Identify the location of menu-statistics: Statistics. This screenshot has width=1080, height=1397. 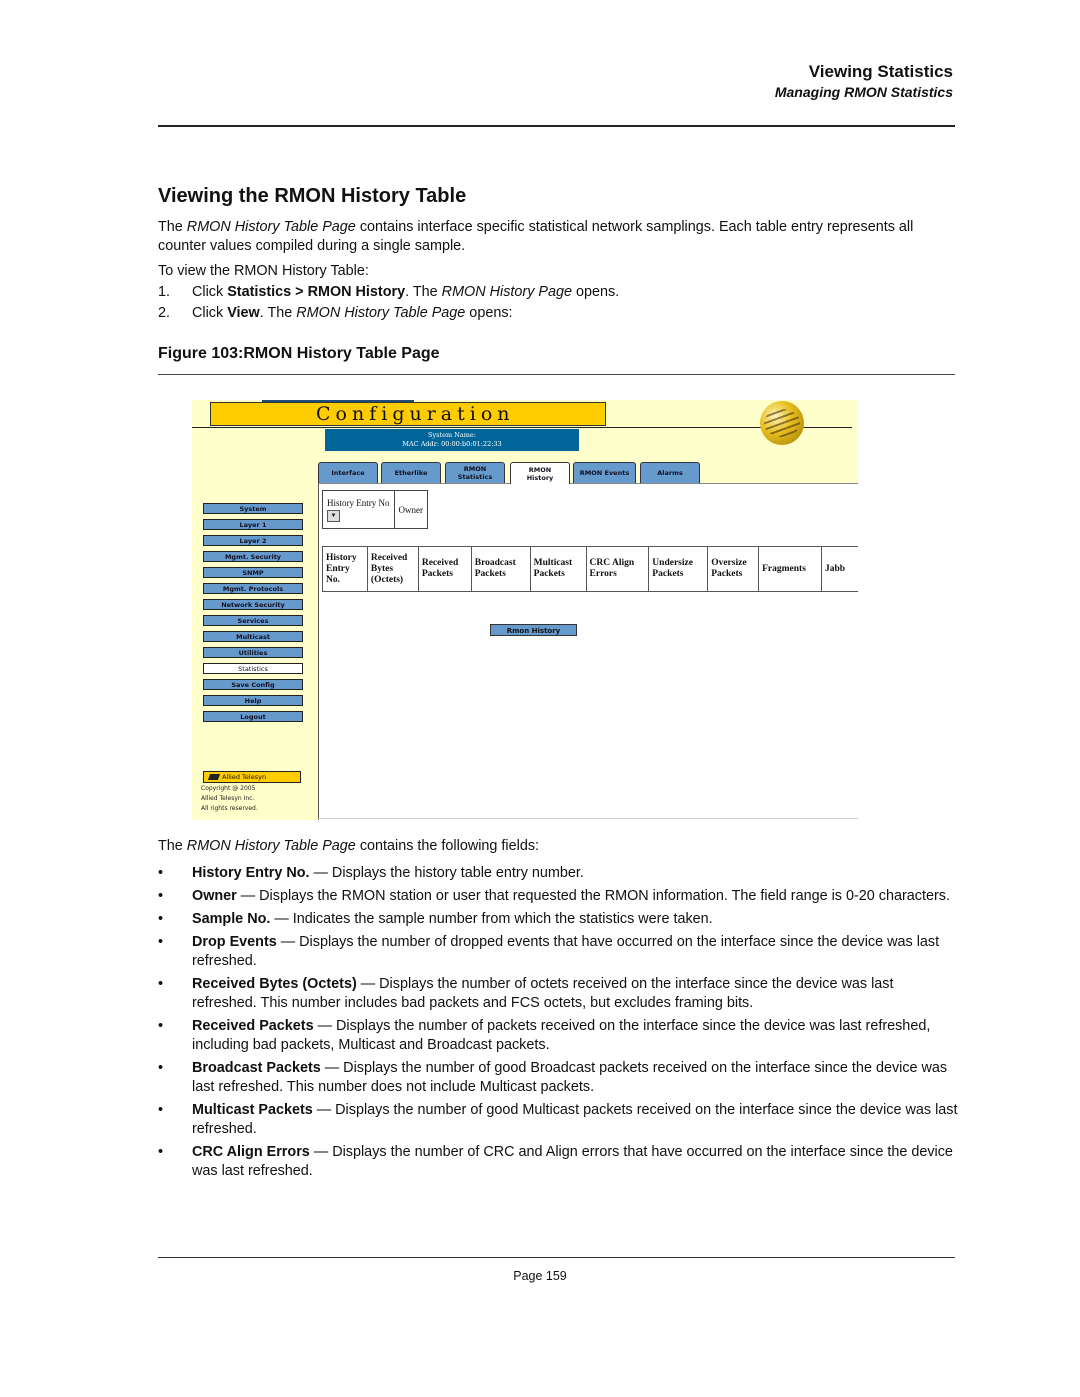
(253, 668).